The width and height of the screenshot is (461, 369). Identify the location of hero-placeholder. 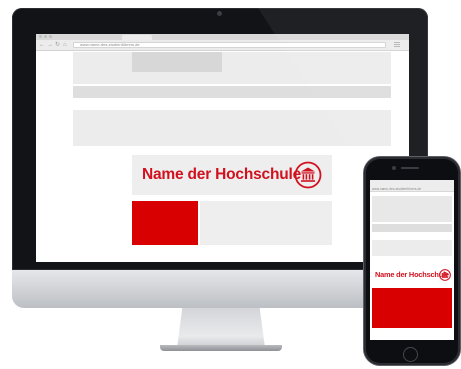
(232, 128).